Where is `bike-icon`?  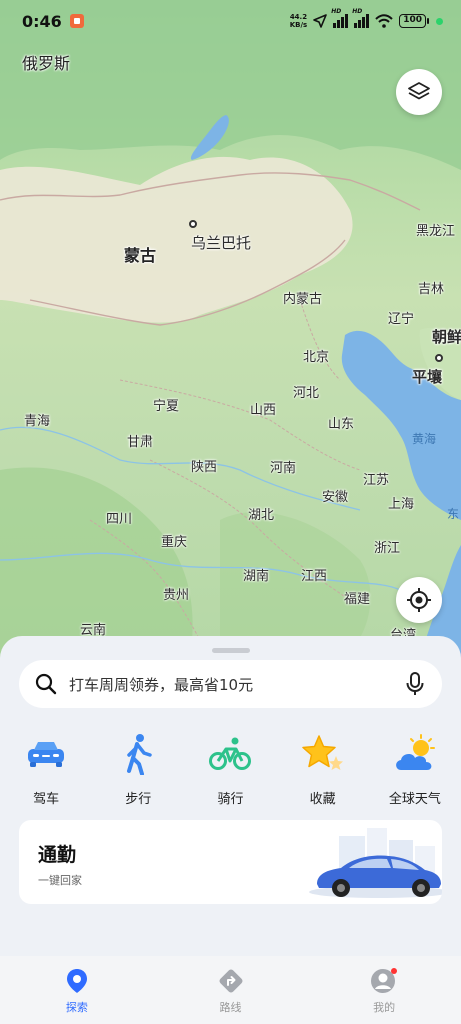
bike-icon is located at coordinates (230, 753).